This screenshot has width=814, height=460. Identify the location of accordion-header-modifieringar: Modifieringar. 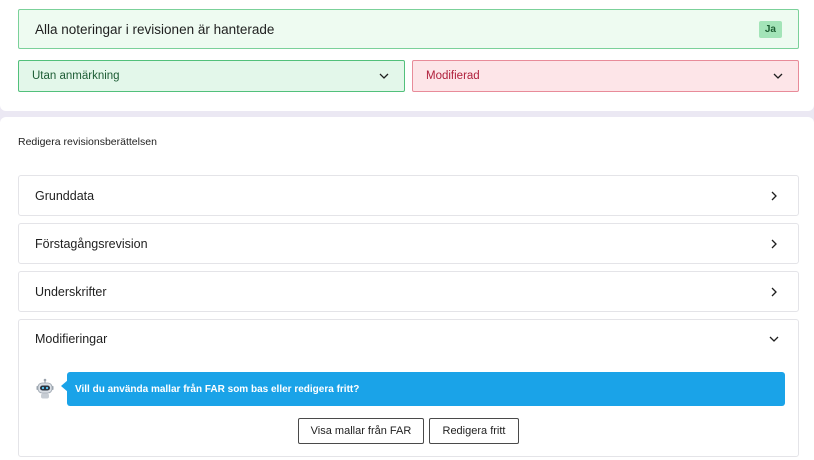
(408, 339).